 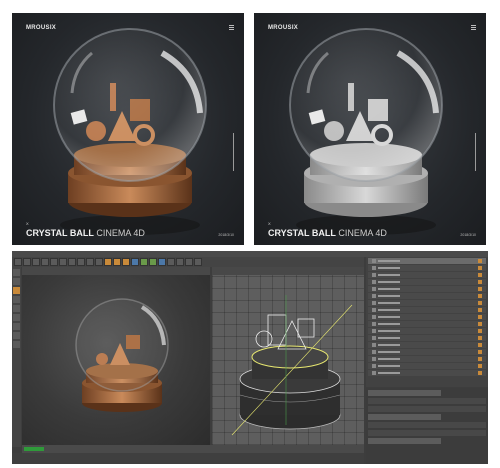 What do you see at coordinates (126, 262) in the screenshot?
I see `render-settings-icon` at bounding box center [126, 262].